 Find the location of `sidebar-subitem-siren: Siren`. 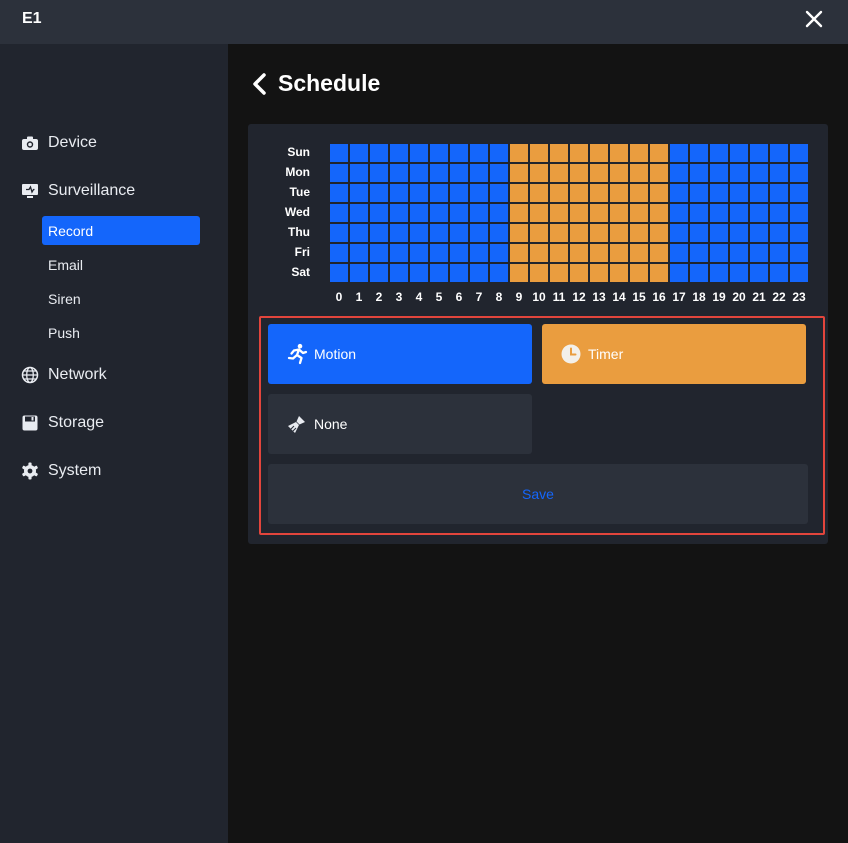

sidebar-subitem-siren: Siren is located at coordinates (121, 298).